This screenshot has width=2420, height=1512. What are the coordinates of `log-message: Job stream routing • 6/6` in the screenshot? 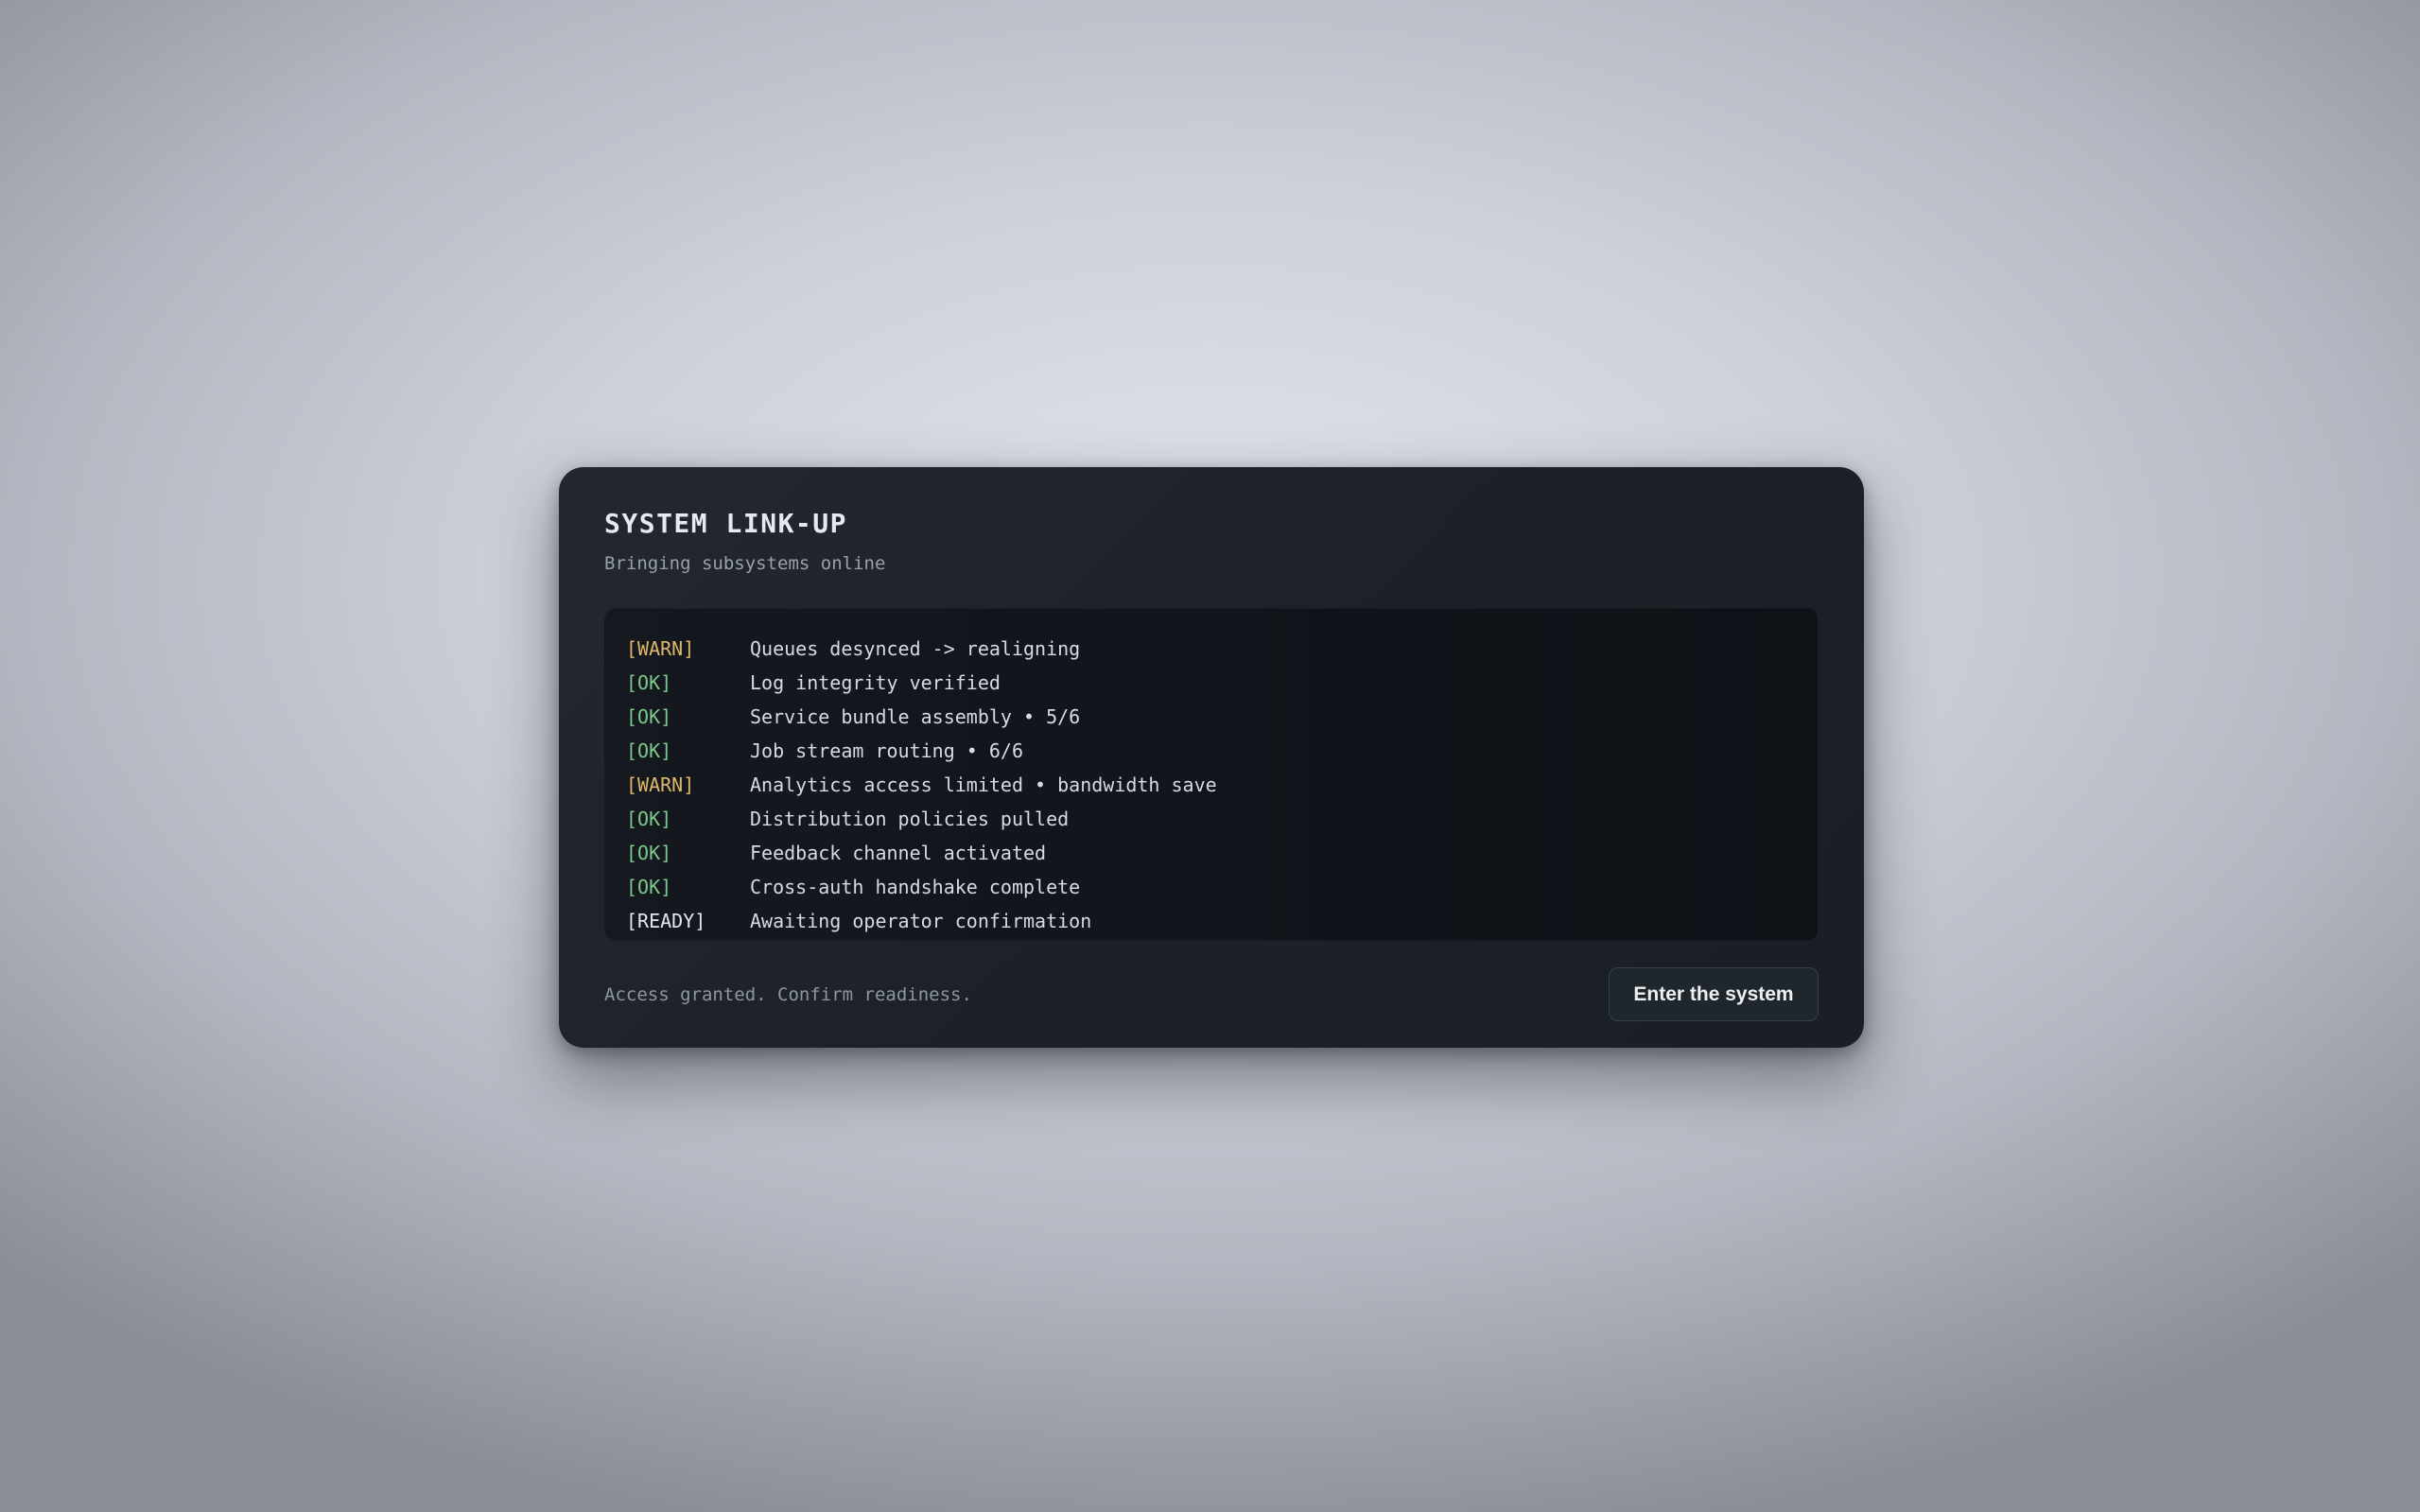 It's located at (887, 751).